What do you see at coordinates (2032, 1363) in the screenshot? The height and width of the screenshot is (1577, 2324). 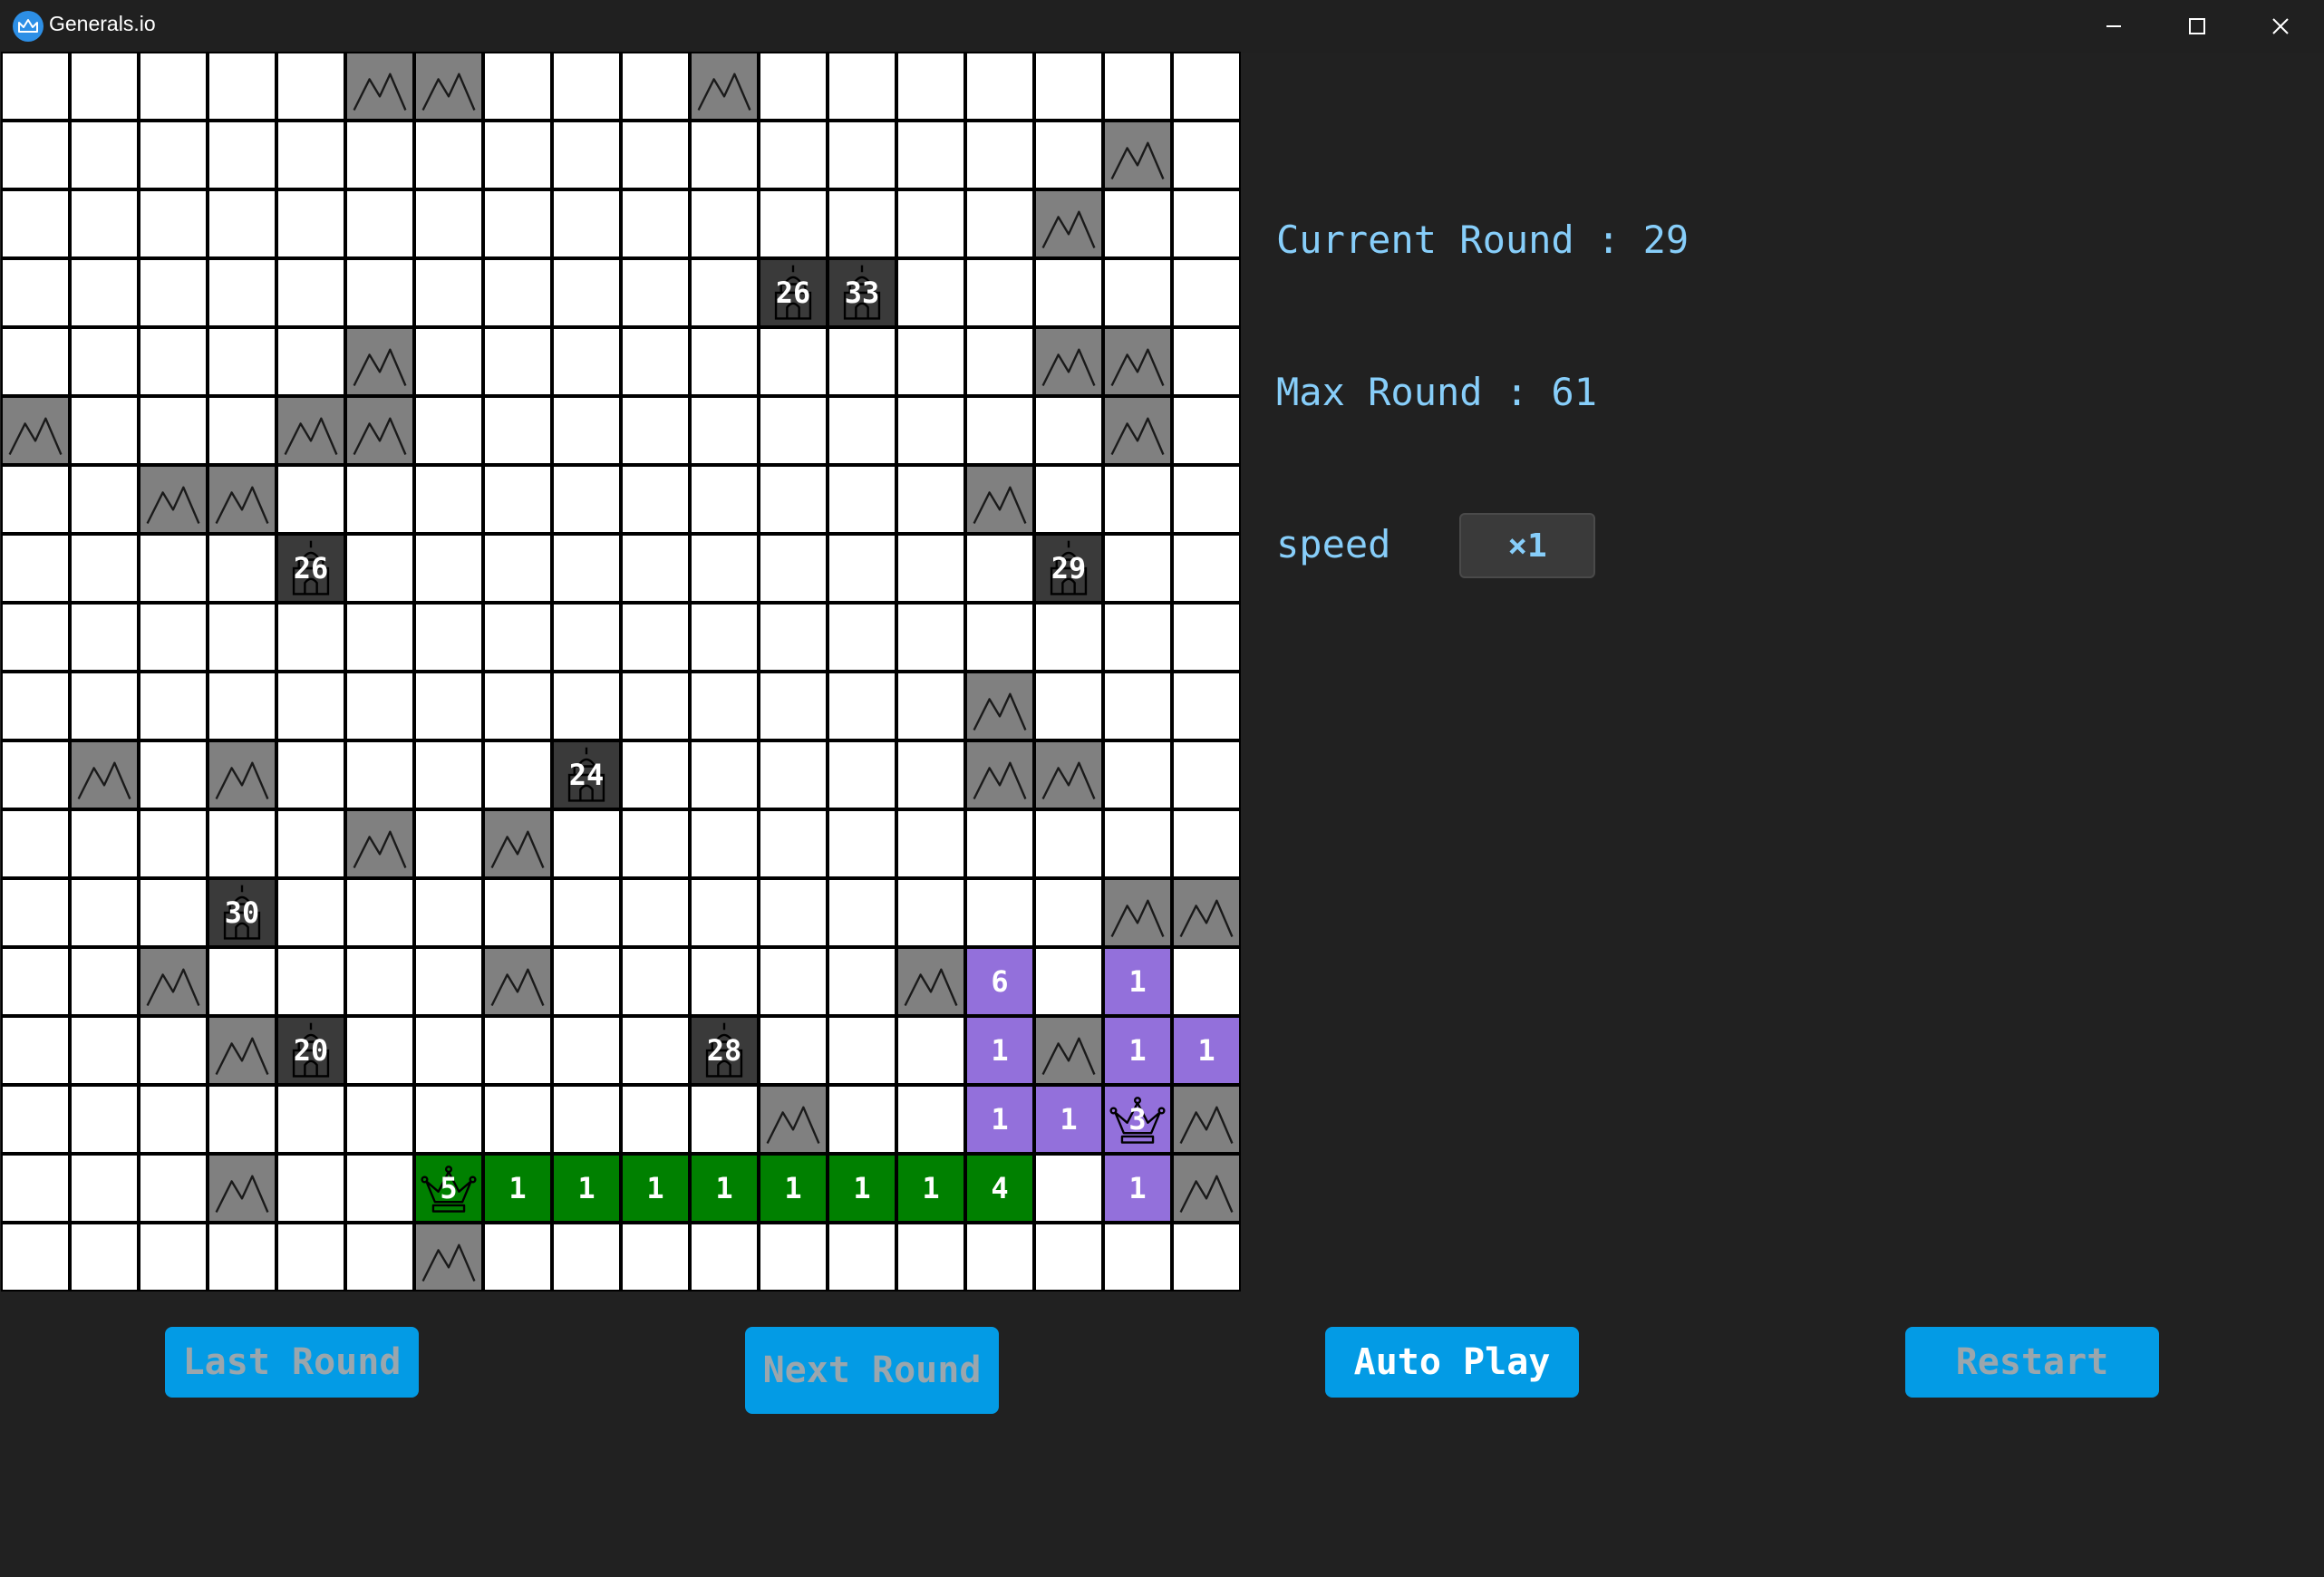 I see `restart-button: Restart` at bounding box center [2032, 1363].